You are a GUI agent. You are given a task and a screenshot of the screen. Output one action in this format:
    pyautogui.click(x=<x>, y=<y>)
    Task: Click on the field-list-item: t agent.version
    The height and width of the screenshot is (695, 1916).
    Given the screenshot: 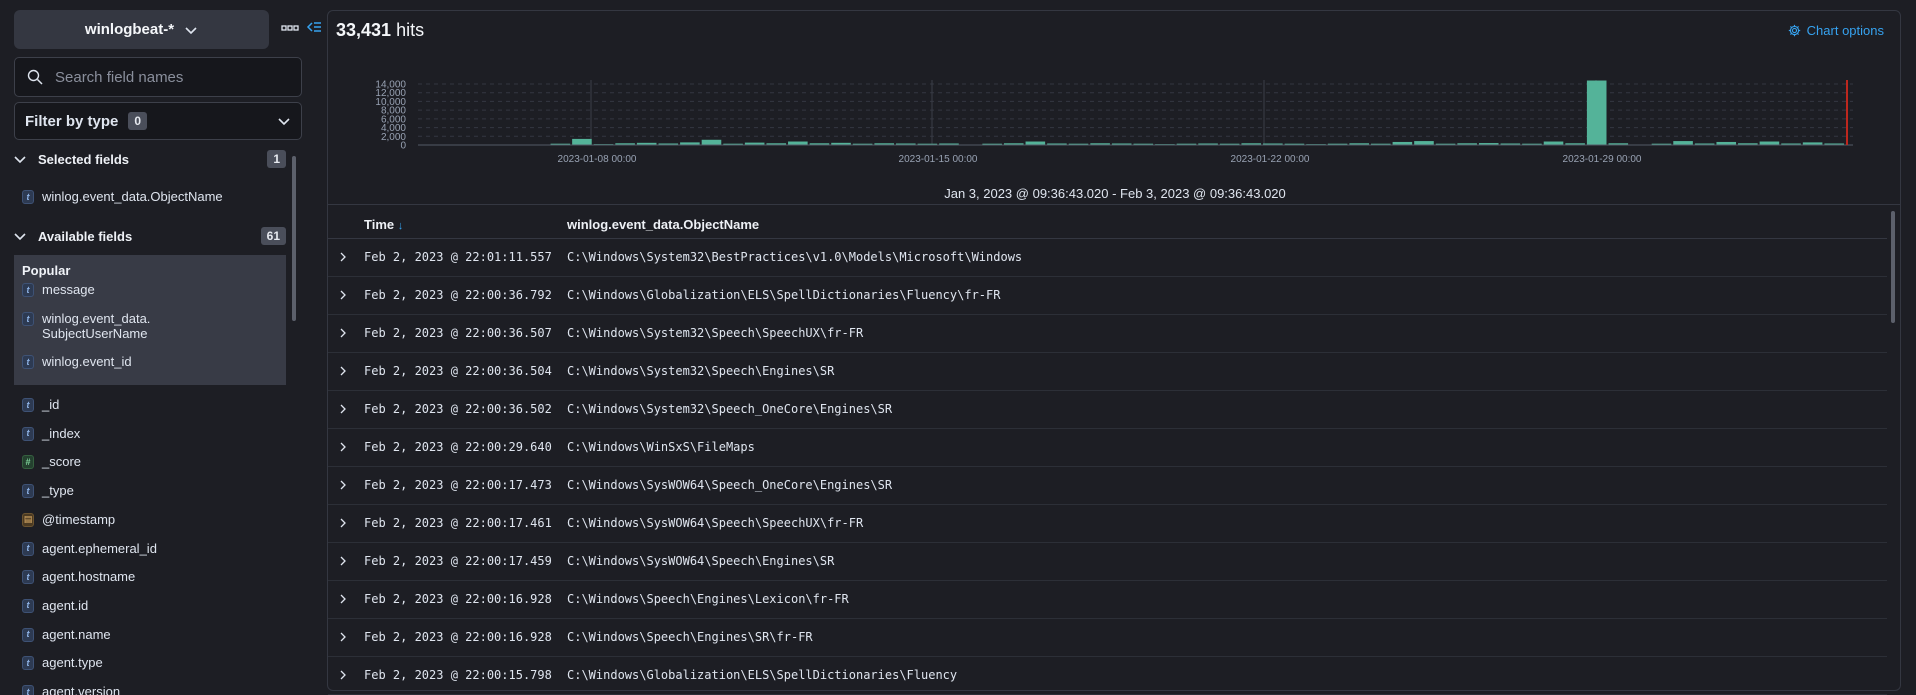 What is the action you would take?
    pyautogui.click(x=71, y=689)
    